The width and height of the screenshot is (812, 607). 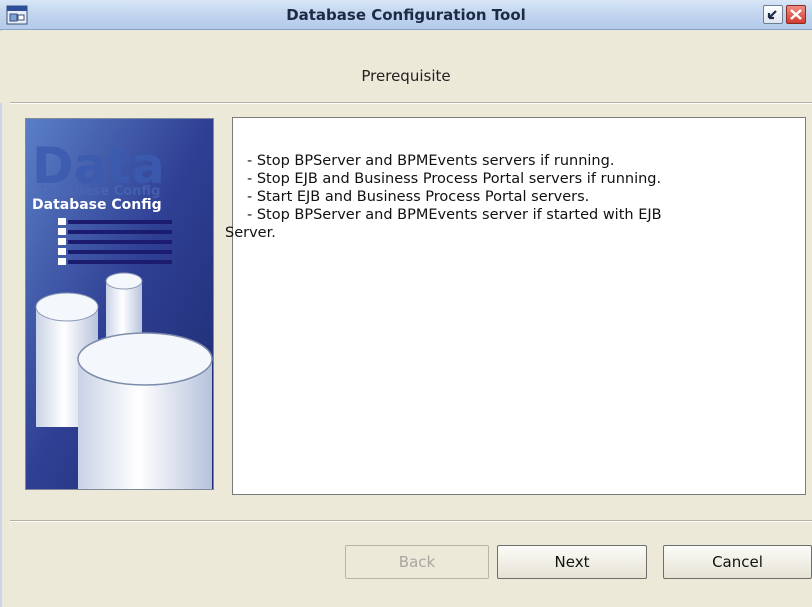 What do you see at coordinates (572, 562) in the screenshot?
I see `next-button: Next` at bounding box center [572, 562].